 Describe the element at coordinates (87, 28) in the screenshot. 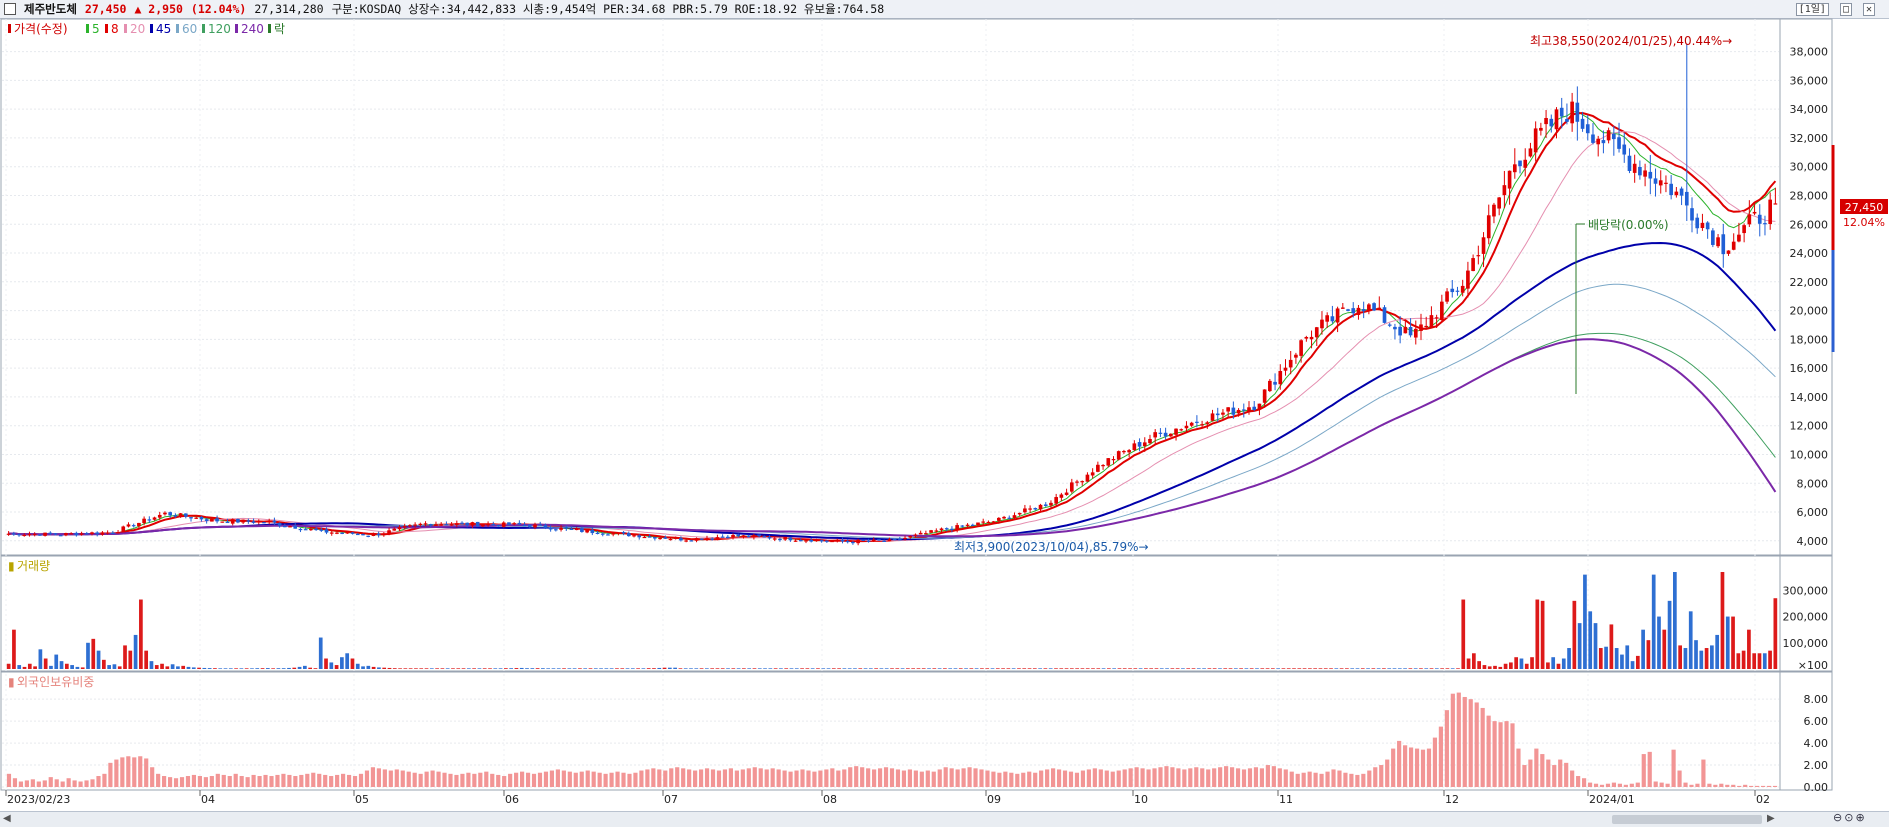

I see `legend-swatch` at that location.